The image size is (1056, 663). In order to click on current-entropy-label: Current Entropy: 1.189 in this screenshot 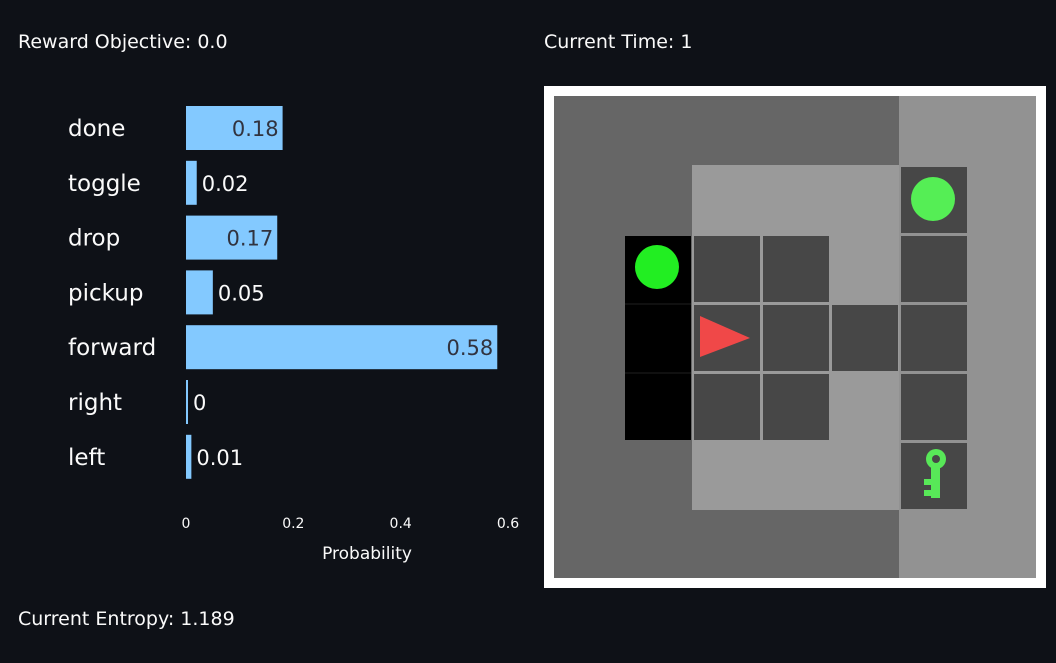, I will do `click(126, 619)`.